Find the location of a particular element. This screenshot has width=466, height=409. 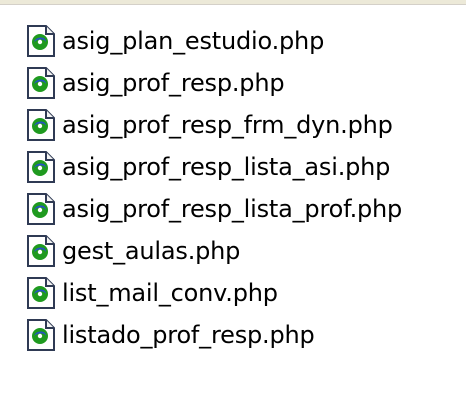

file-item: asig_prof_resp_frm_dyn.php is located at coordinates (214, 125).